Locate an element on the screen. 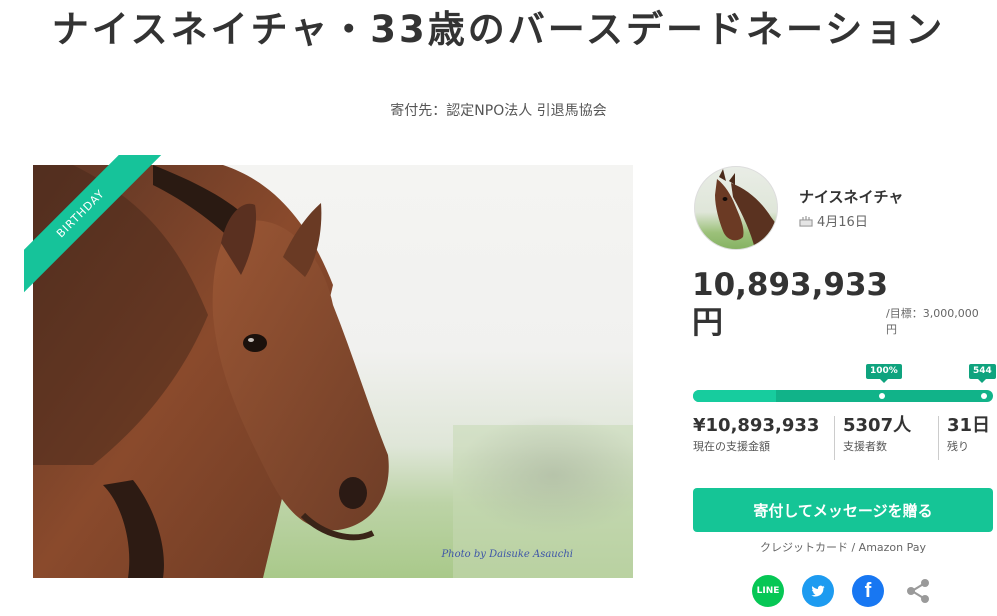  photo-credit: Photo by Daisuke Asauchi is located at coordinates (507, 554).